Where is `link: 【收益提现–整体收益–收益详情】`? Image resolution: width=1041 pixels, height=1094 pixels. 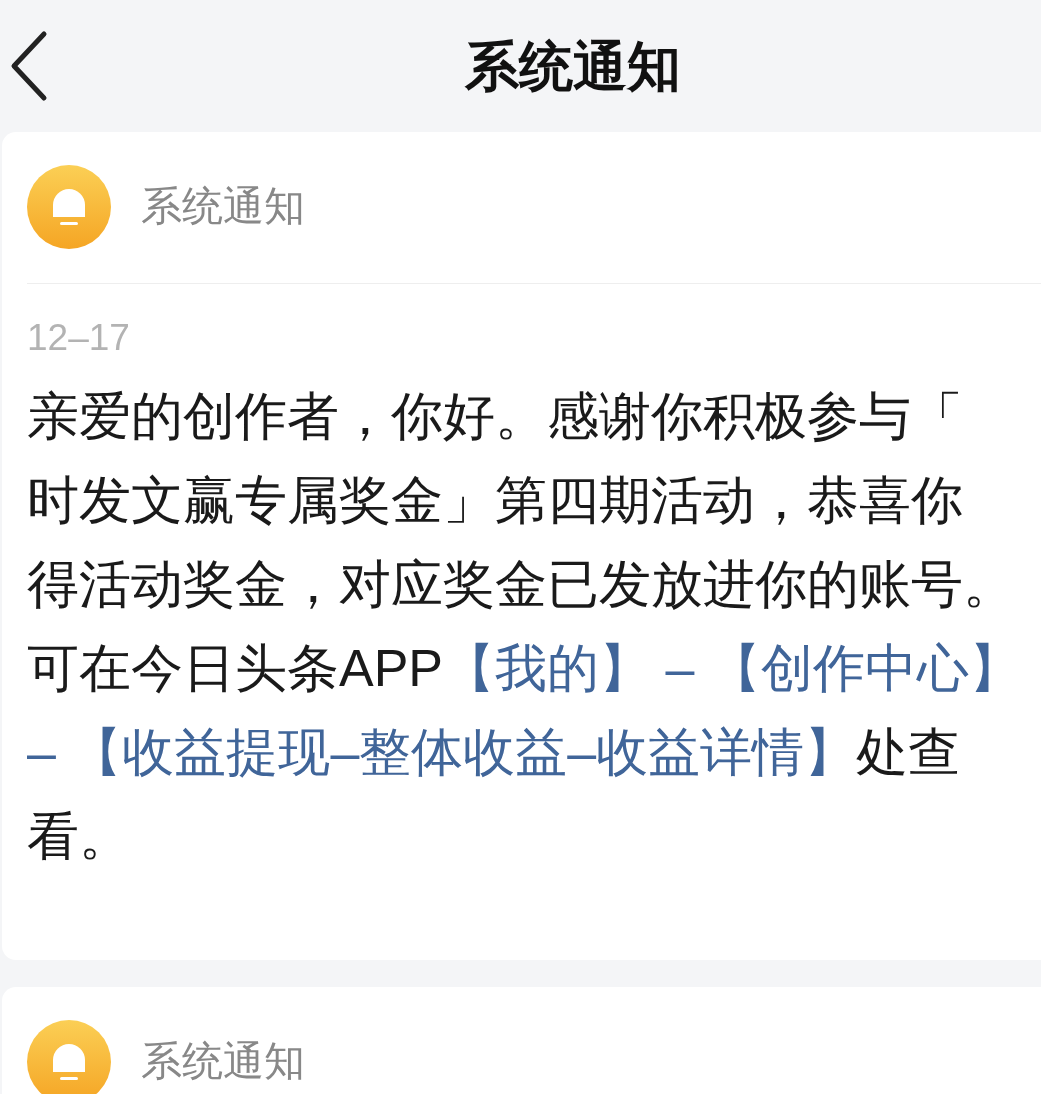 link: 【收益提现–整体收益–收益详情】 is located at coordinates (463, 752).